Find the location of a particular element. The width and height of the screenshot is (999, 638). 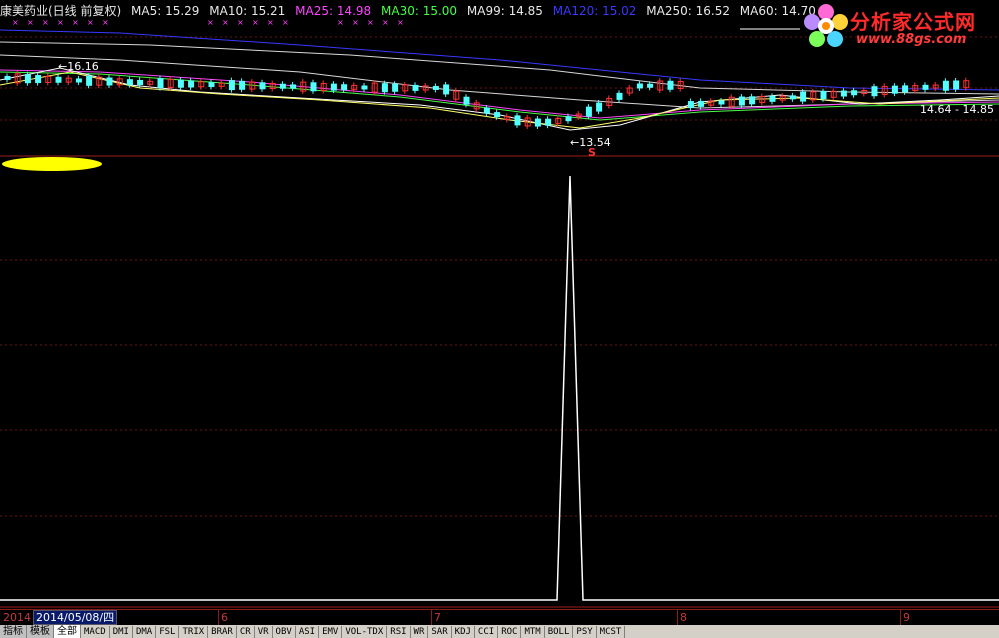

tab-psy: PSY is located at coordinates (585, 632).